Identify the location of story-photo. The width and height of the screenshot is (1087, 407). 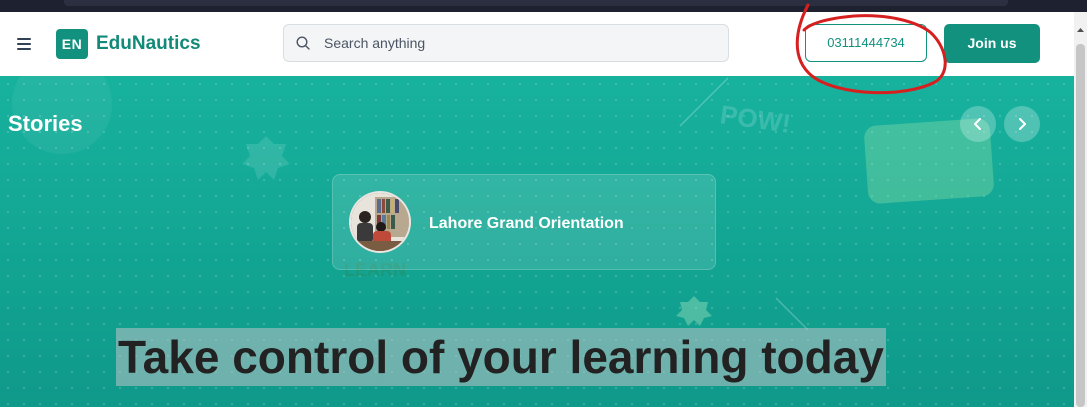
(380, 222).